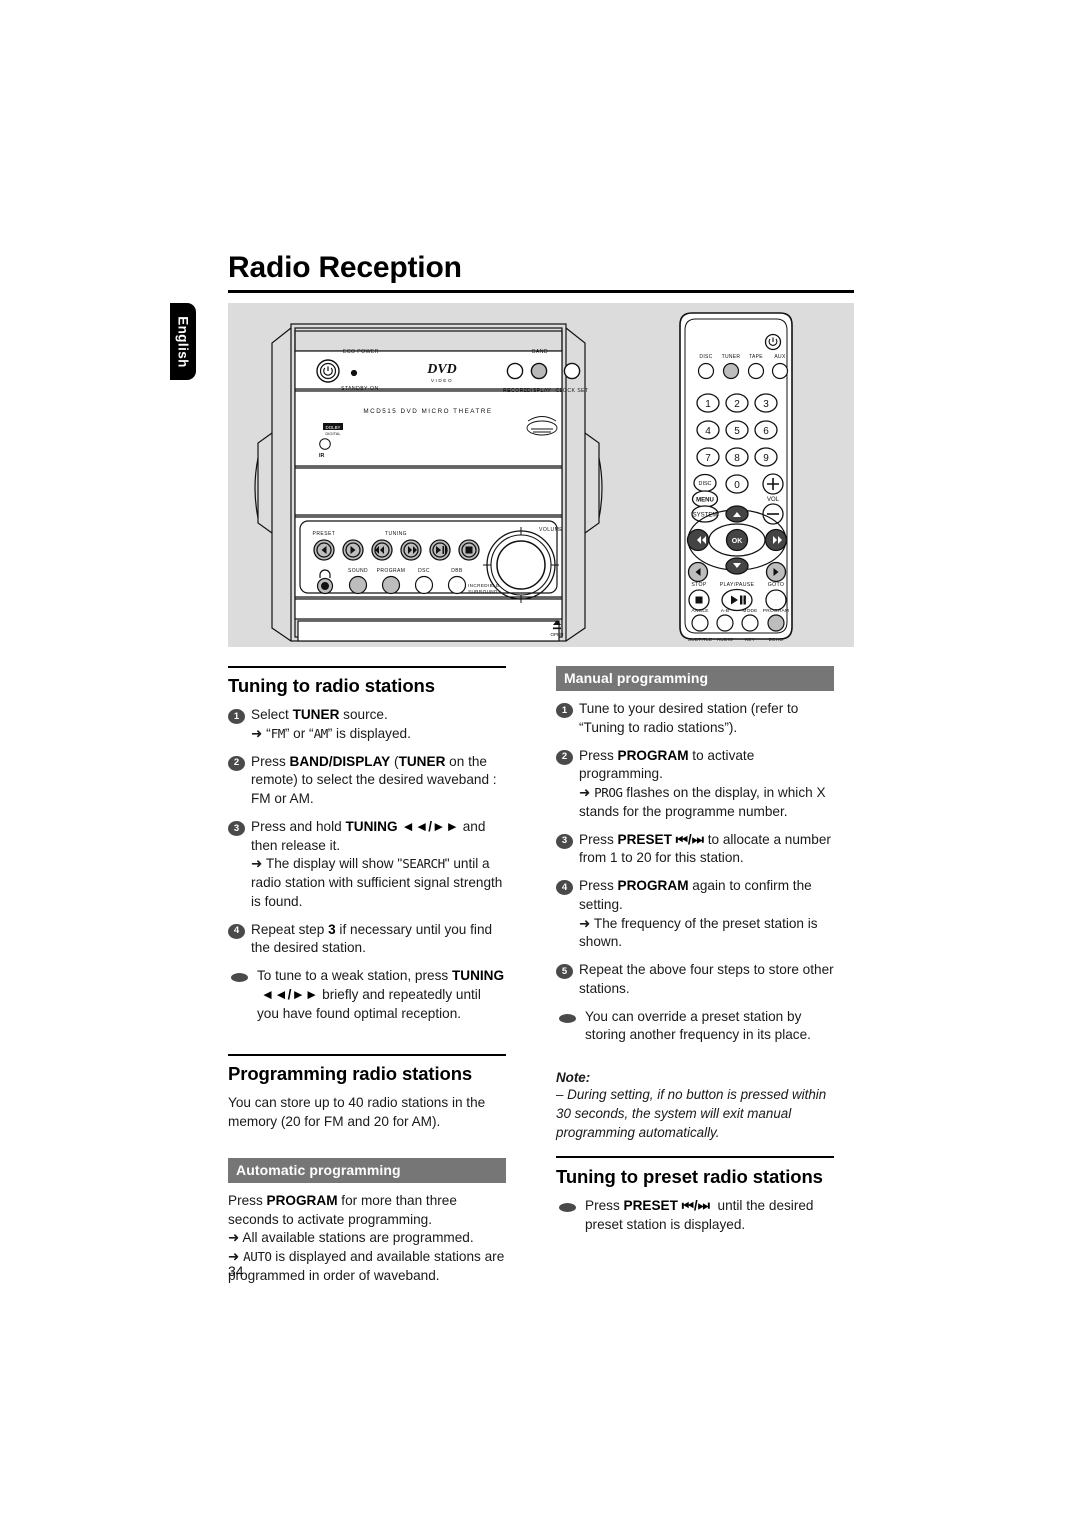 The width and height of the screenshot is (1080, 1528). I want to click on step-marker: 1, so click(236, 716).